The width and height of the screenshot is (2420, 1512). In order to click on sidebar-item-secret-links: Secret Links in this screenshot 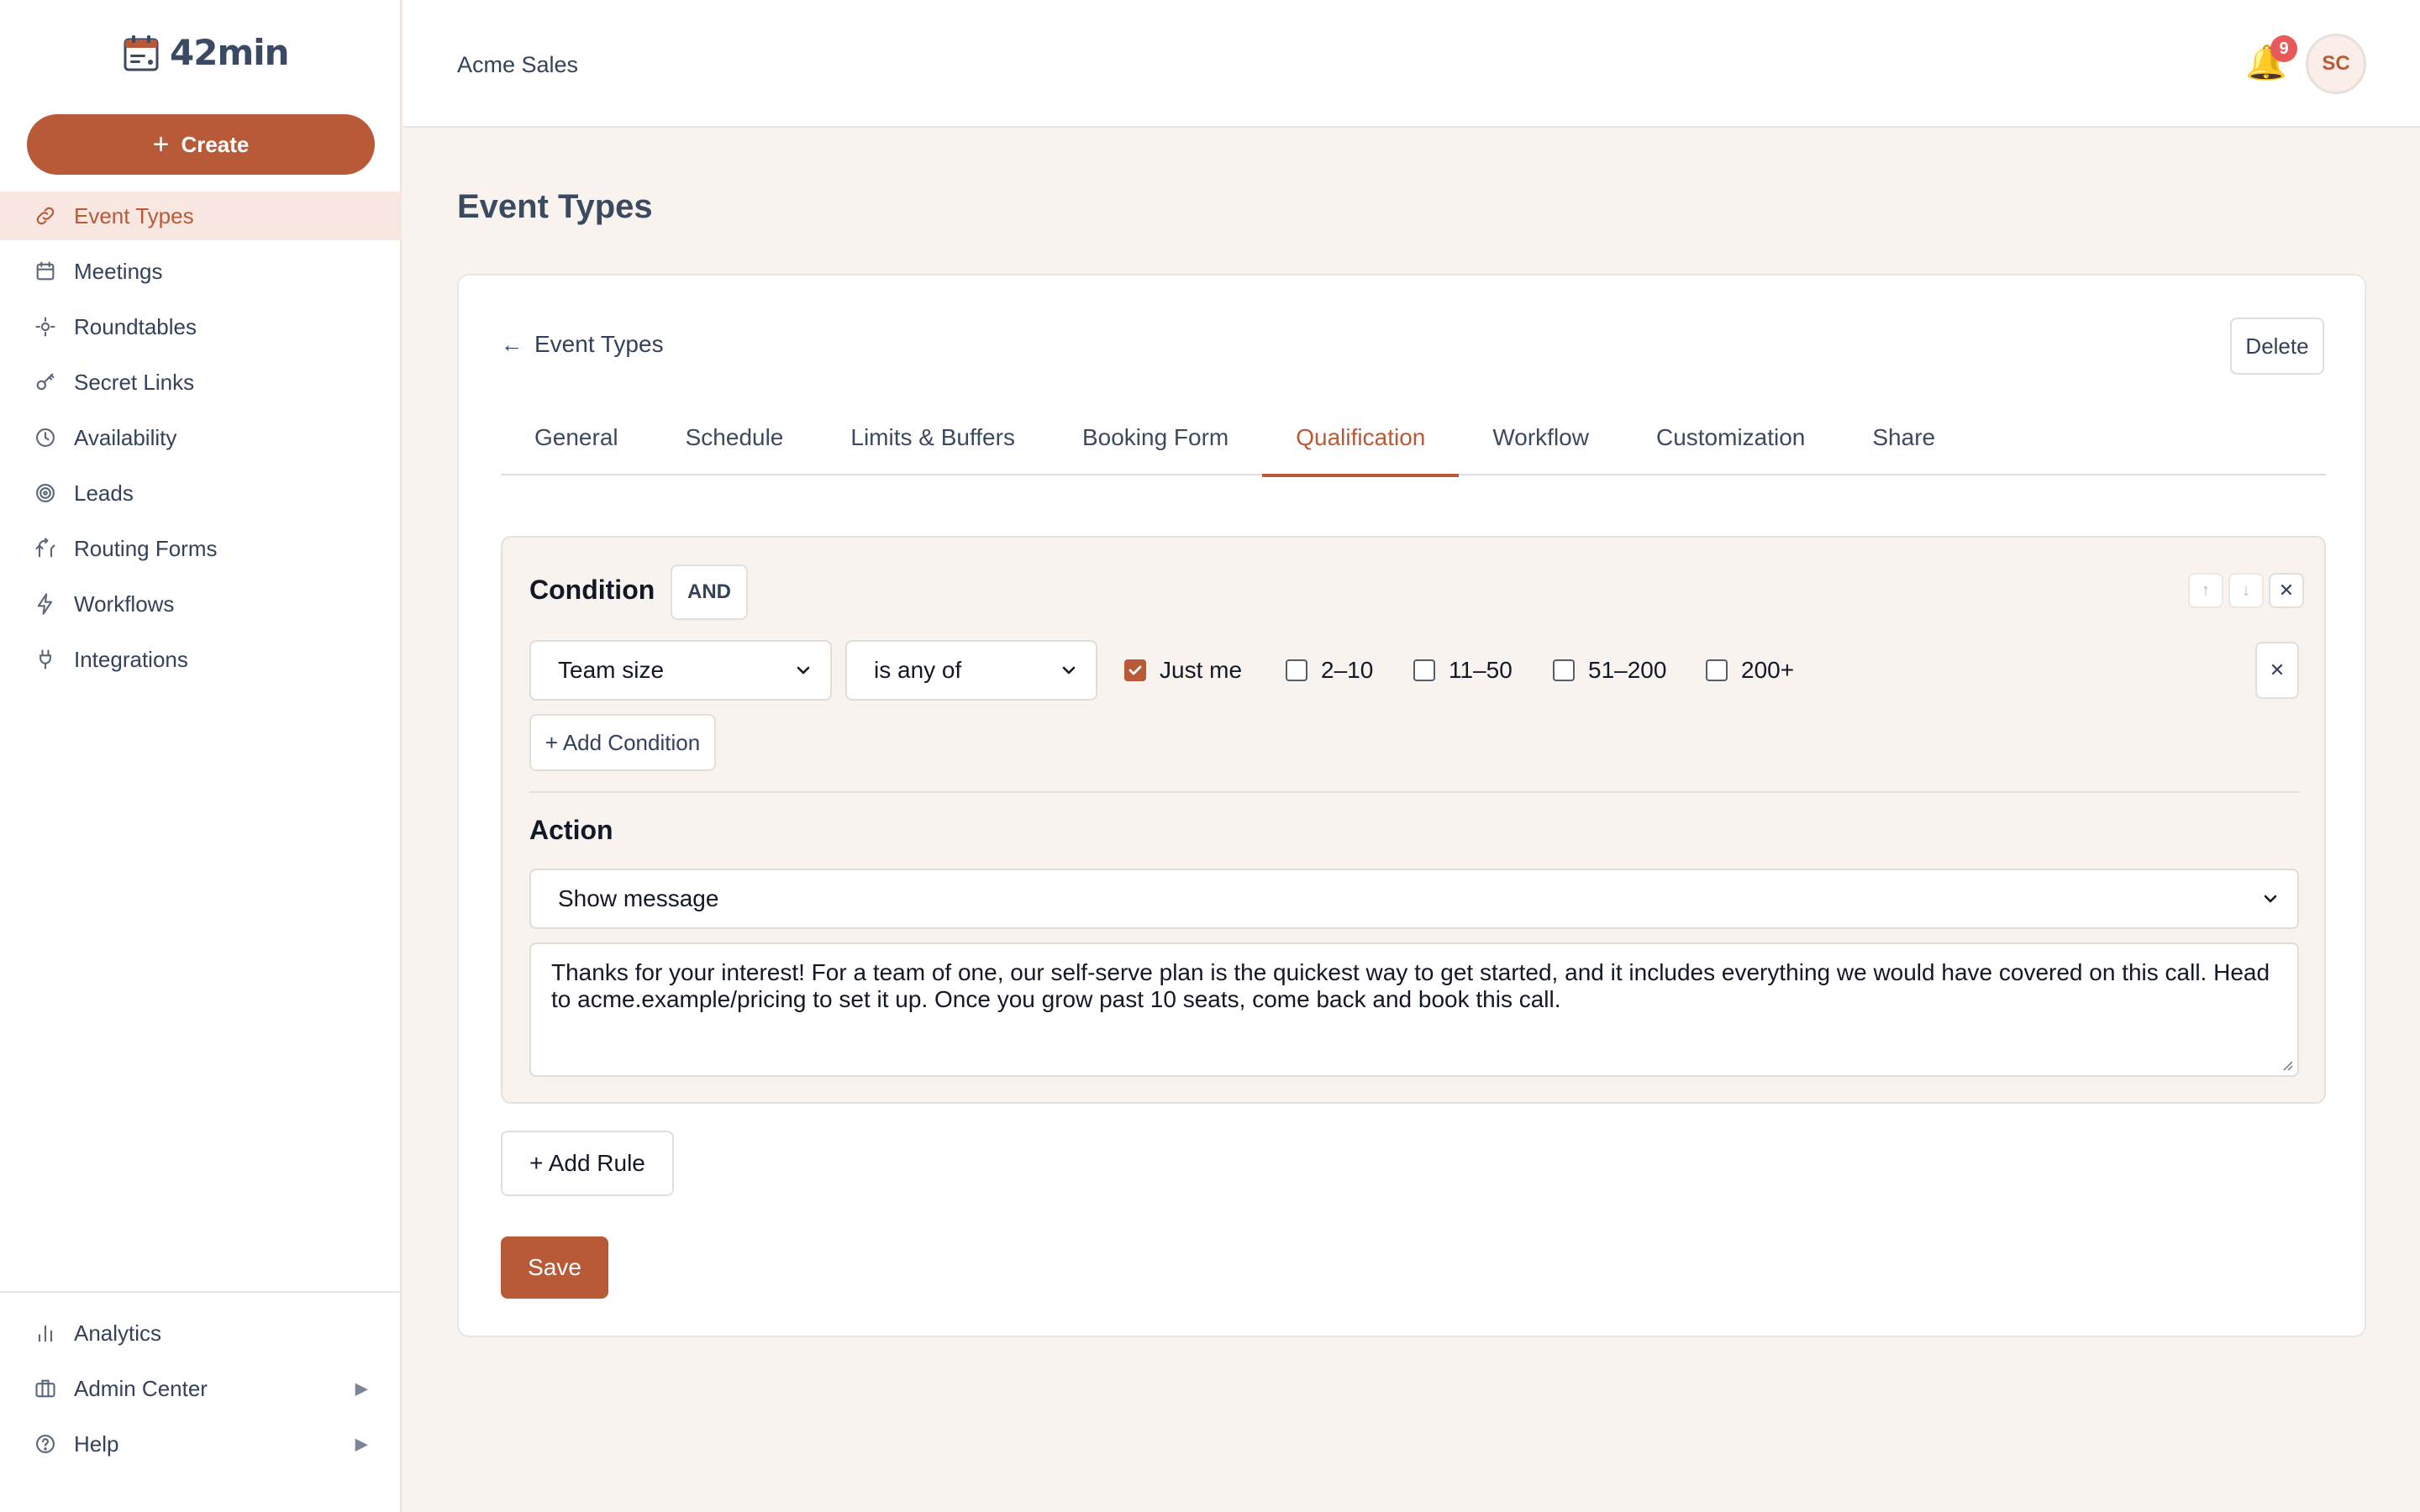, I will do `click(201, 382)`.